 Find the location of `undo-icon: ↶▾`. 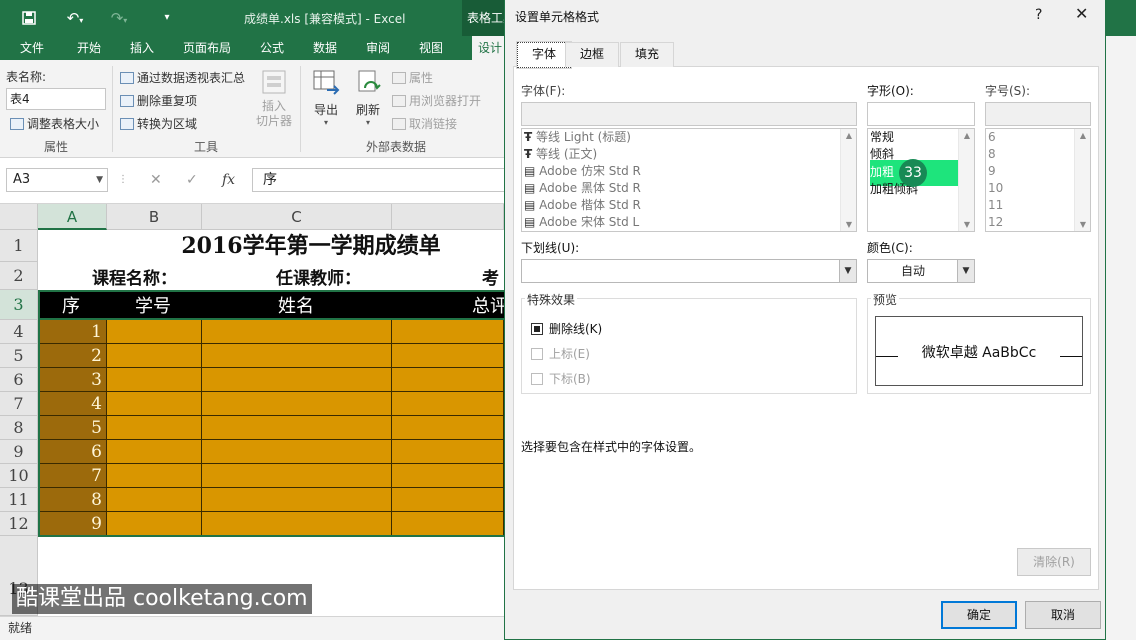

undo-icon: ↶▾ is located at coordinates (75, 18).